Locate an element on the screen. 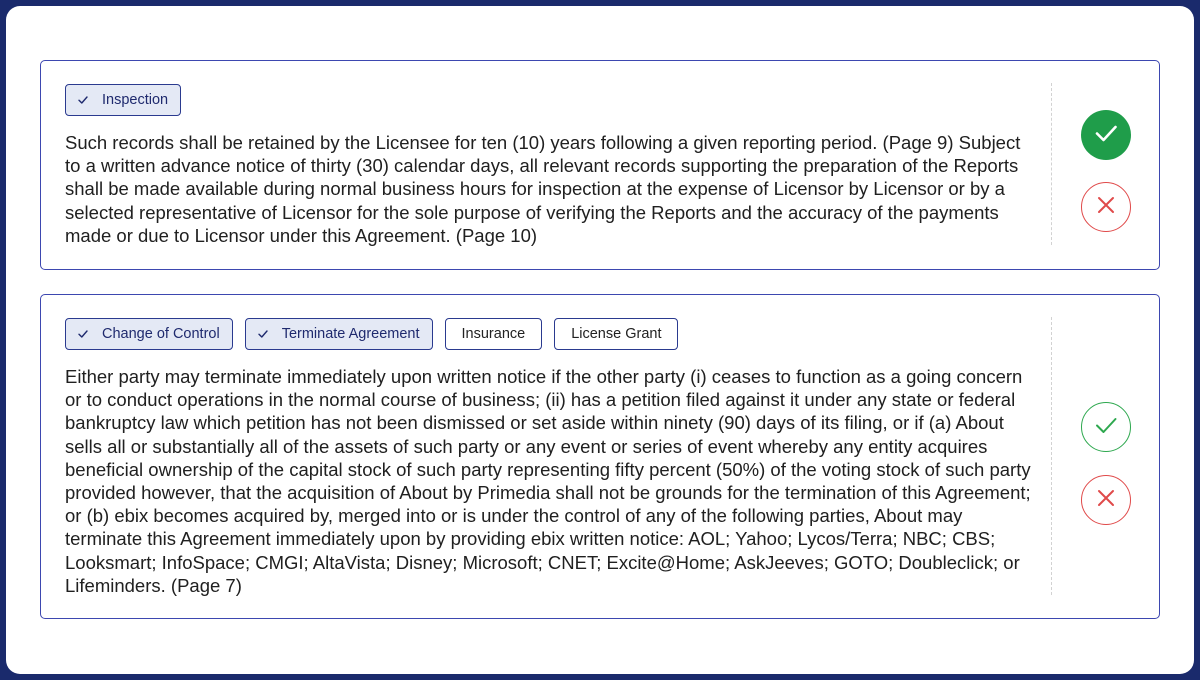 The height and width of the screenshot is (680, 1200). tag-label: Insurance is located at coordinates (493, 334).